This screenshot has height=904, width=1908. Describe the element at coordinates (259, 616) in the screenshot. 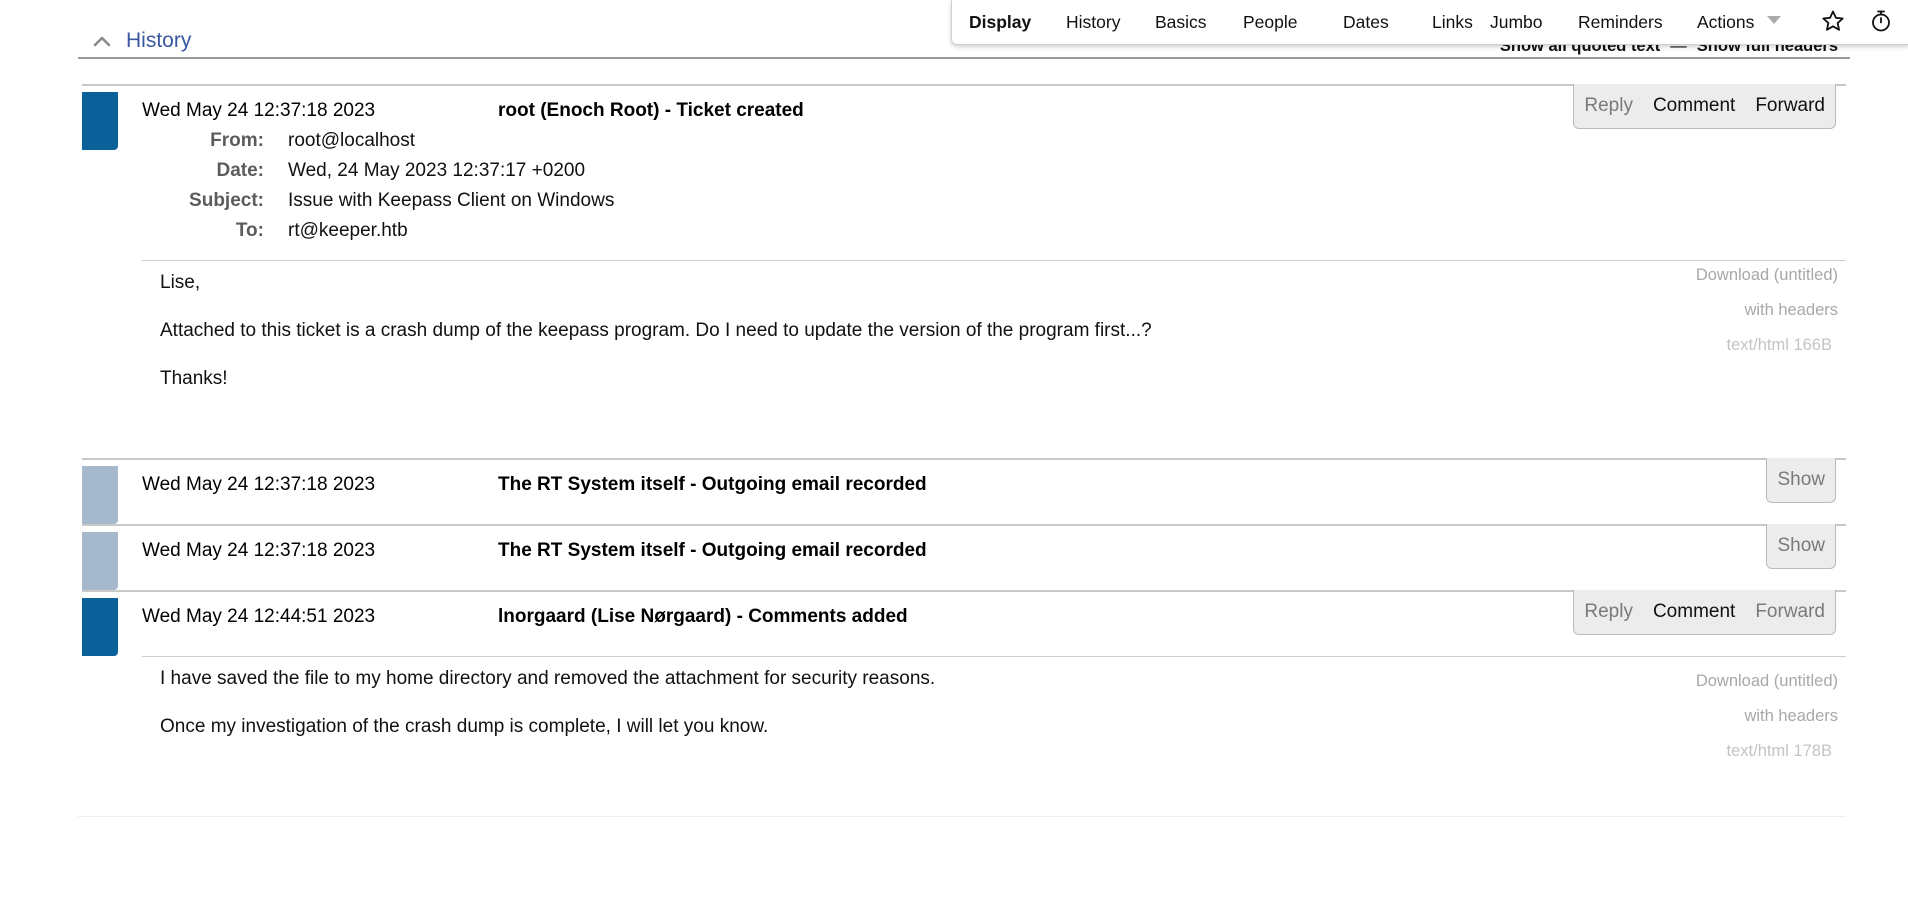

I see `transaction-date: Wed May 24 12:44:51 2023` at that location.